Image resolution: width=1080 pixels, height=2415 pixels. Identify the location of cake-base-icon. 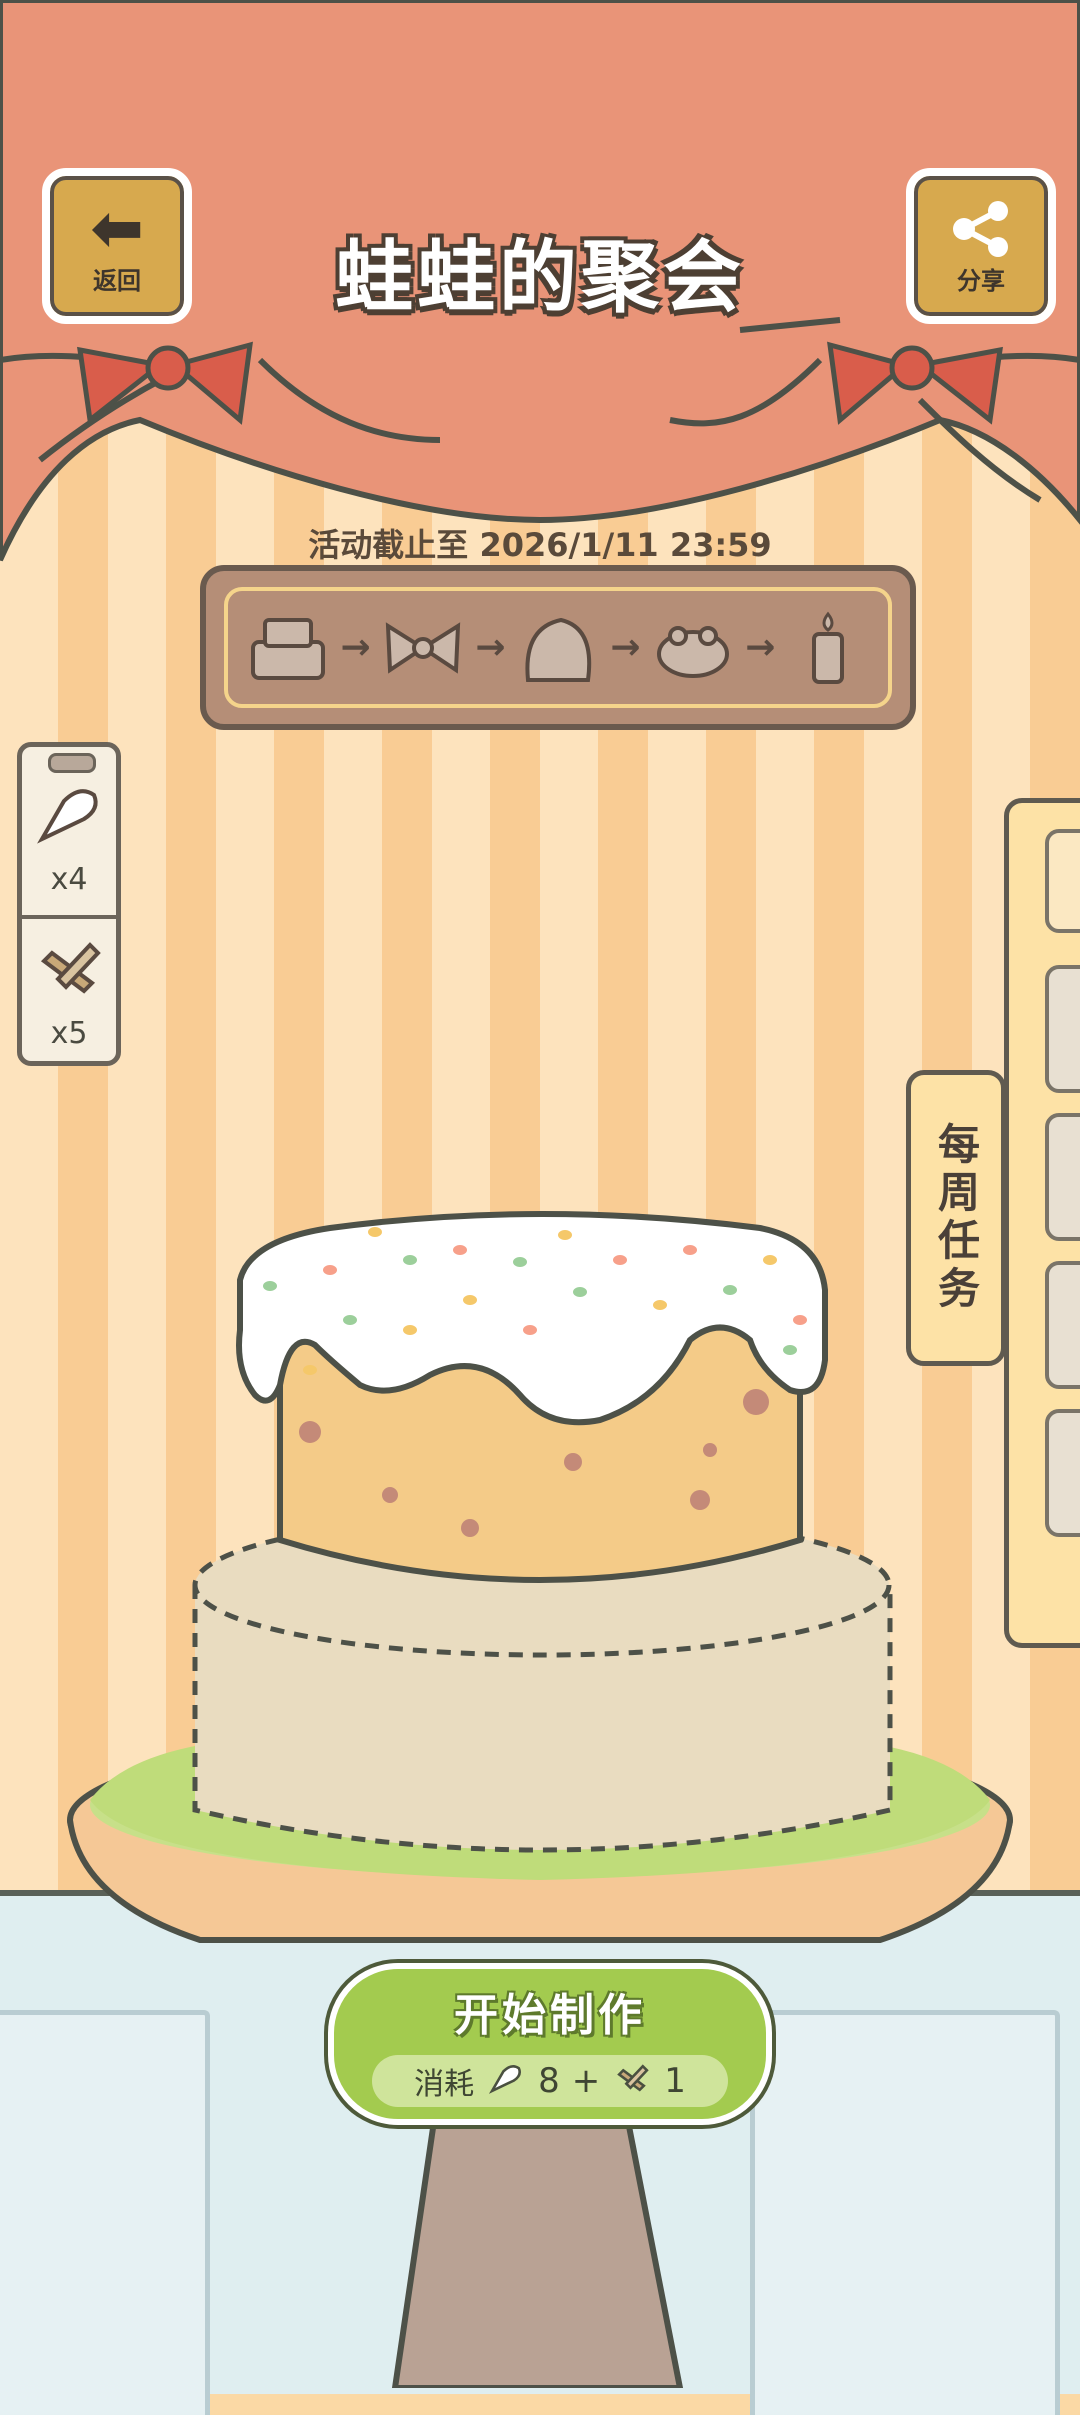
(288, 648).